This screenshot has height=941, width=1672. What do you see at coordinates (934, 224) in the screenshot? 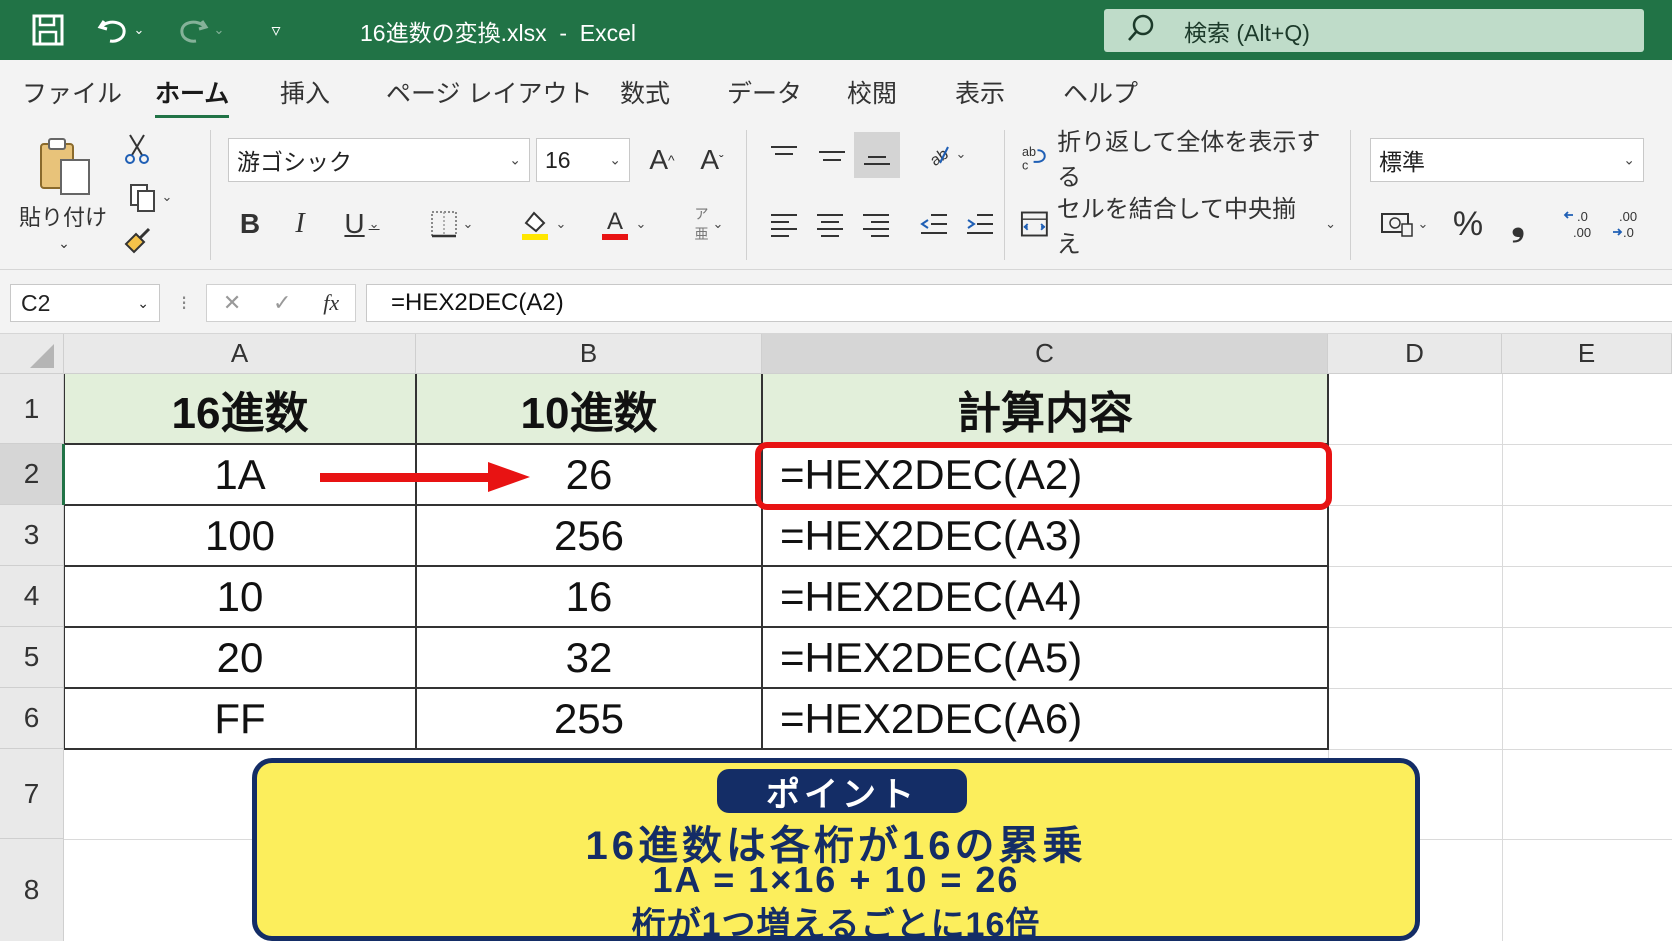
I see `decrease-indent-icon` at bounding box center [934, 224].